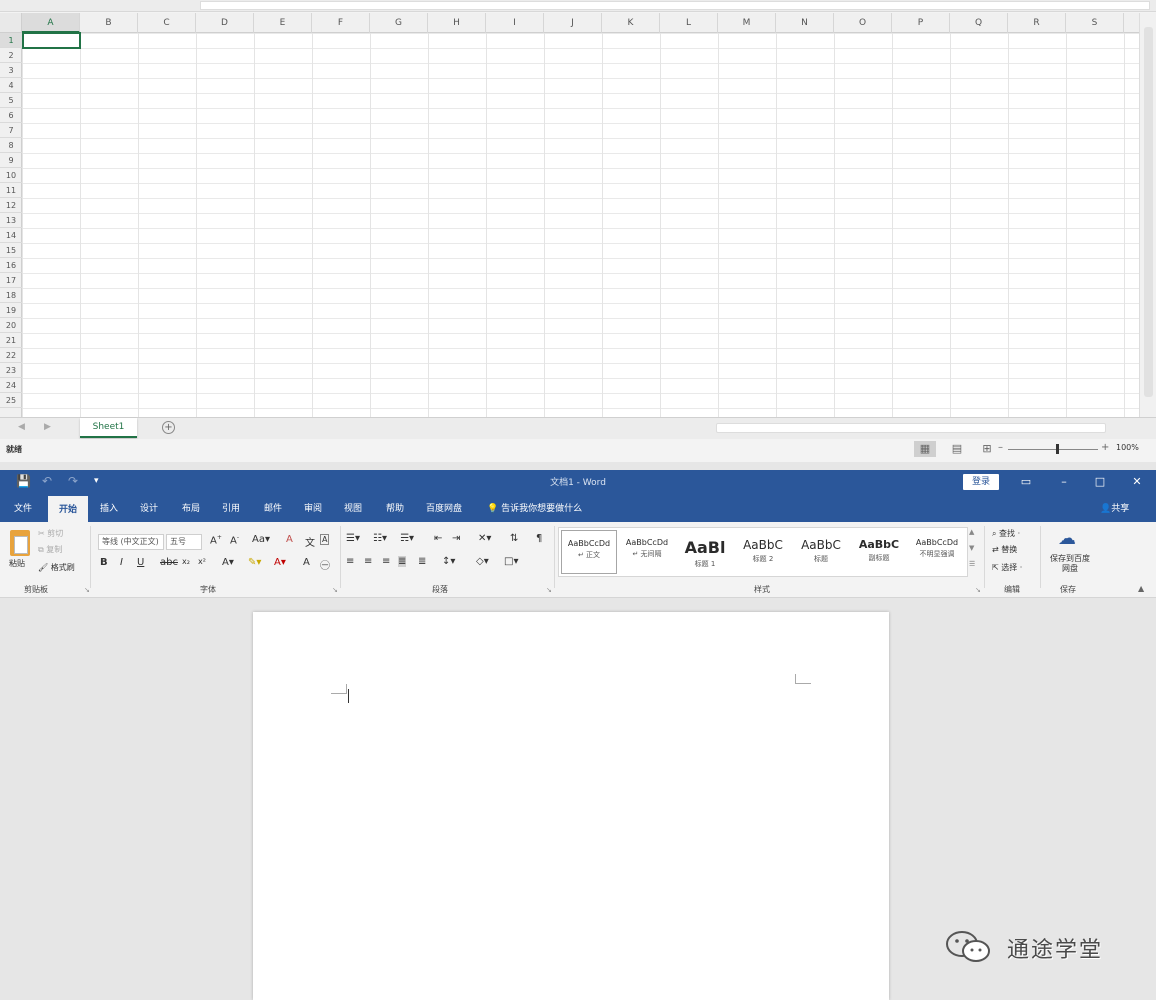 This screenshot has width=1156, height=1000. I want to click on column-header: E, so click(283, 23).